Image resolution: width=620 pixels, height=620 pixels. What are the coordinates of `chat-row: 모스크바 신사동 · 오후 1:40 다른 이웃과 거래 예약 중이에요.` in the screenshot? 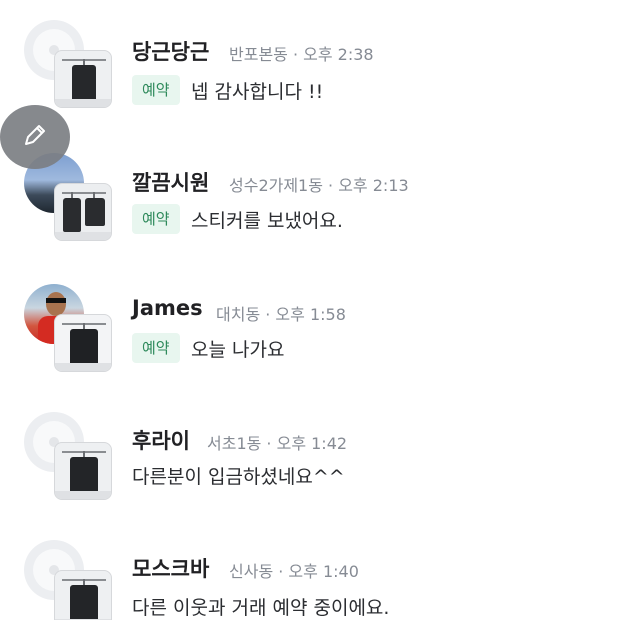 It's located at (310, 580).